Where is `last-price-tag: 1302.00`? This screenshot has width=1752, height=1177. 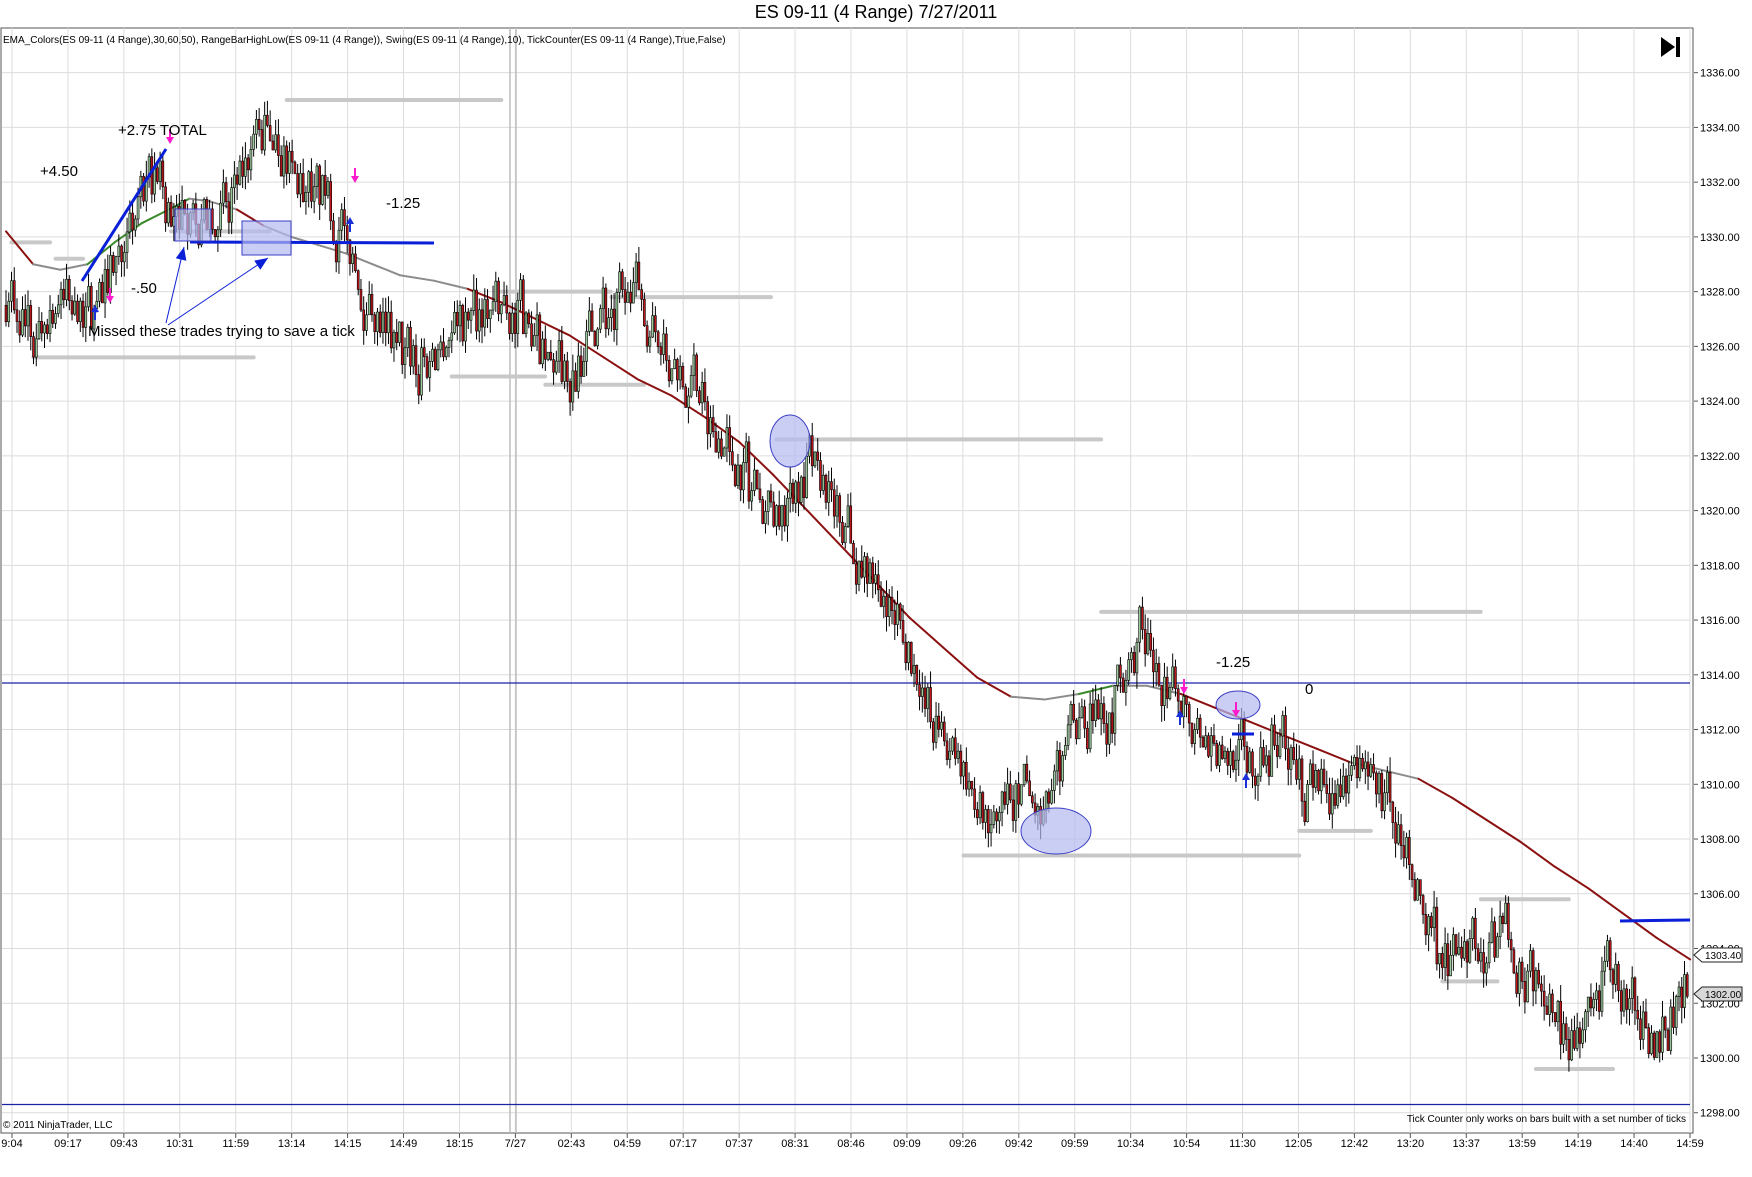 last-price-tag: 1302.00 is located at coordinates (1718, 994).